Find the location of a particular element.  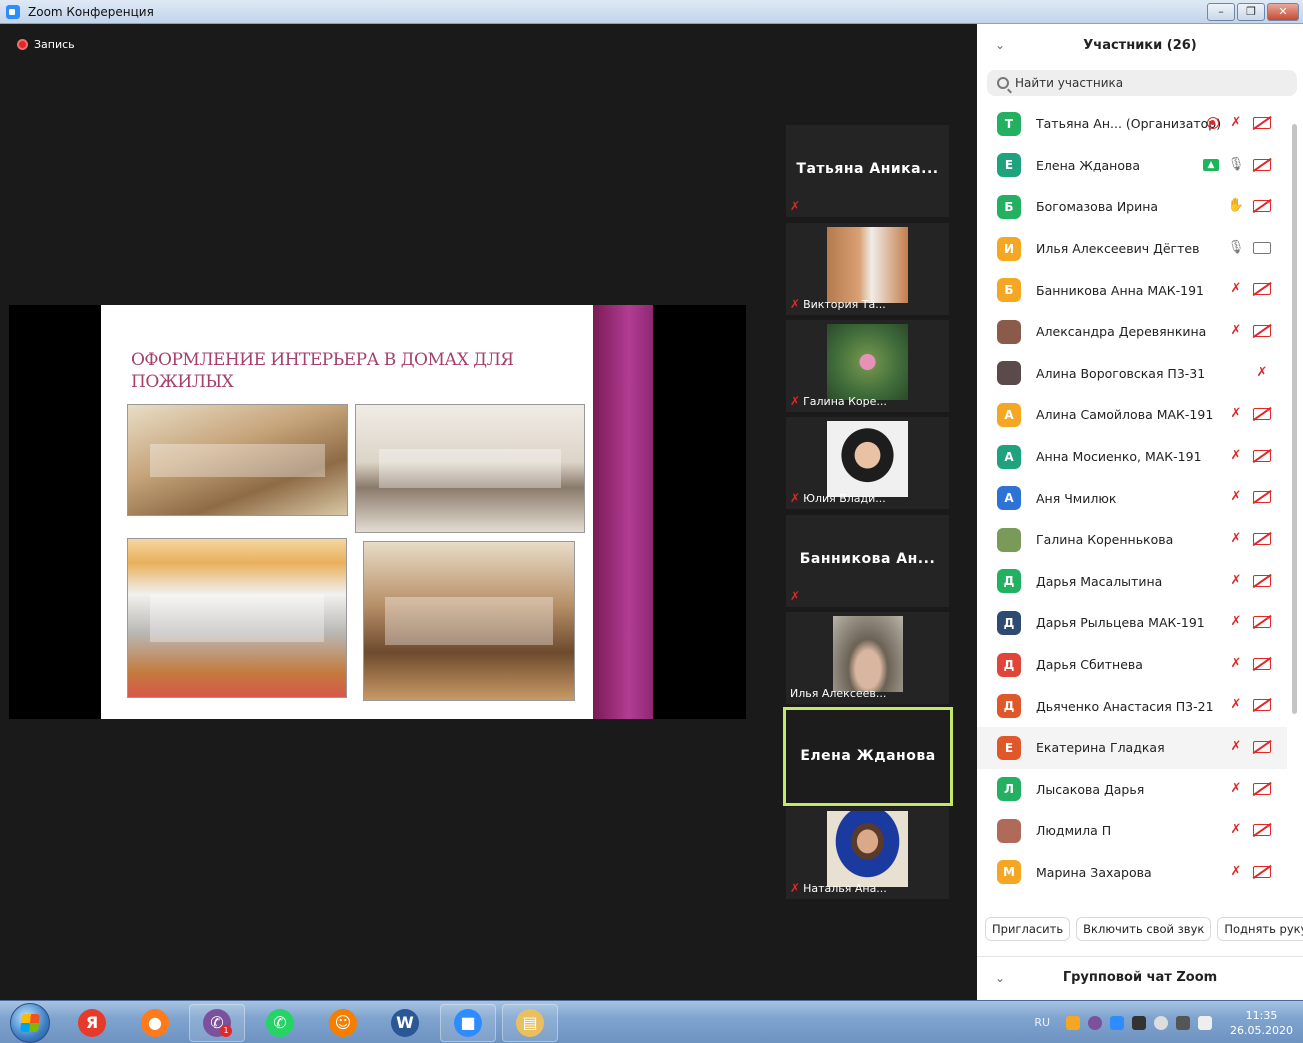

participant-avatar is located at coordinates (1009, 331).